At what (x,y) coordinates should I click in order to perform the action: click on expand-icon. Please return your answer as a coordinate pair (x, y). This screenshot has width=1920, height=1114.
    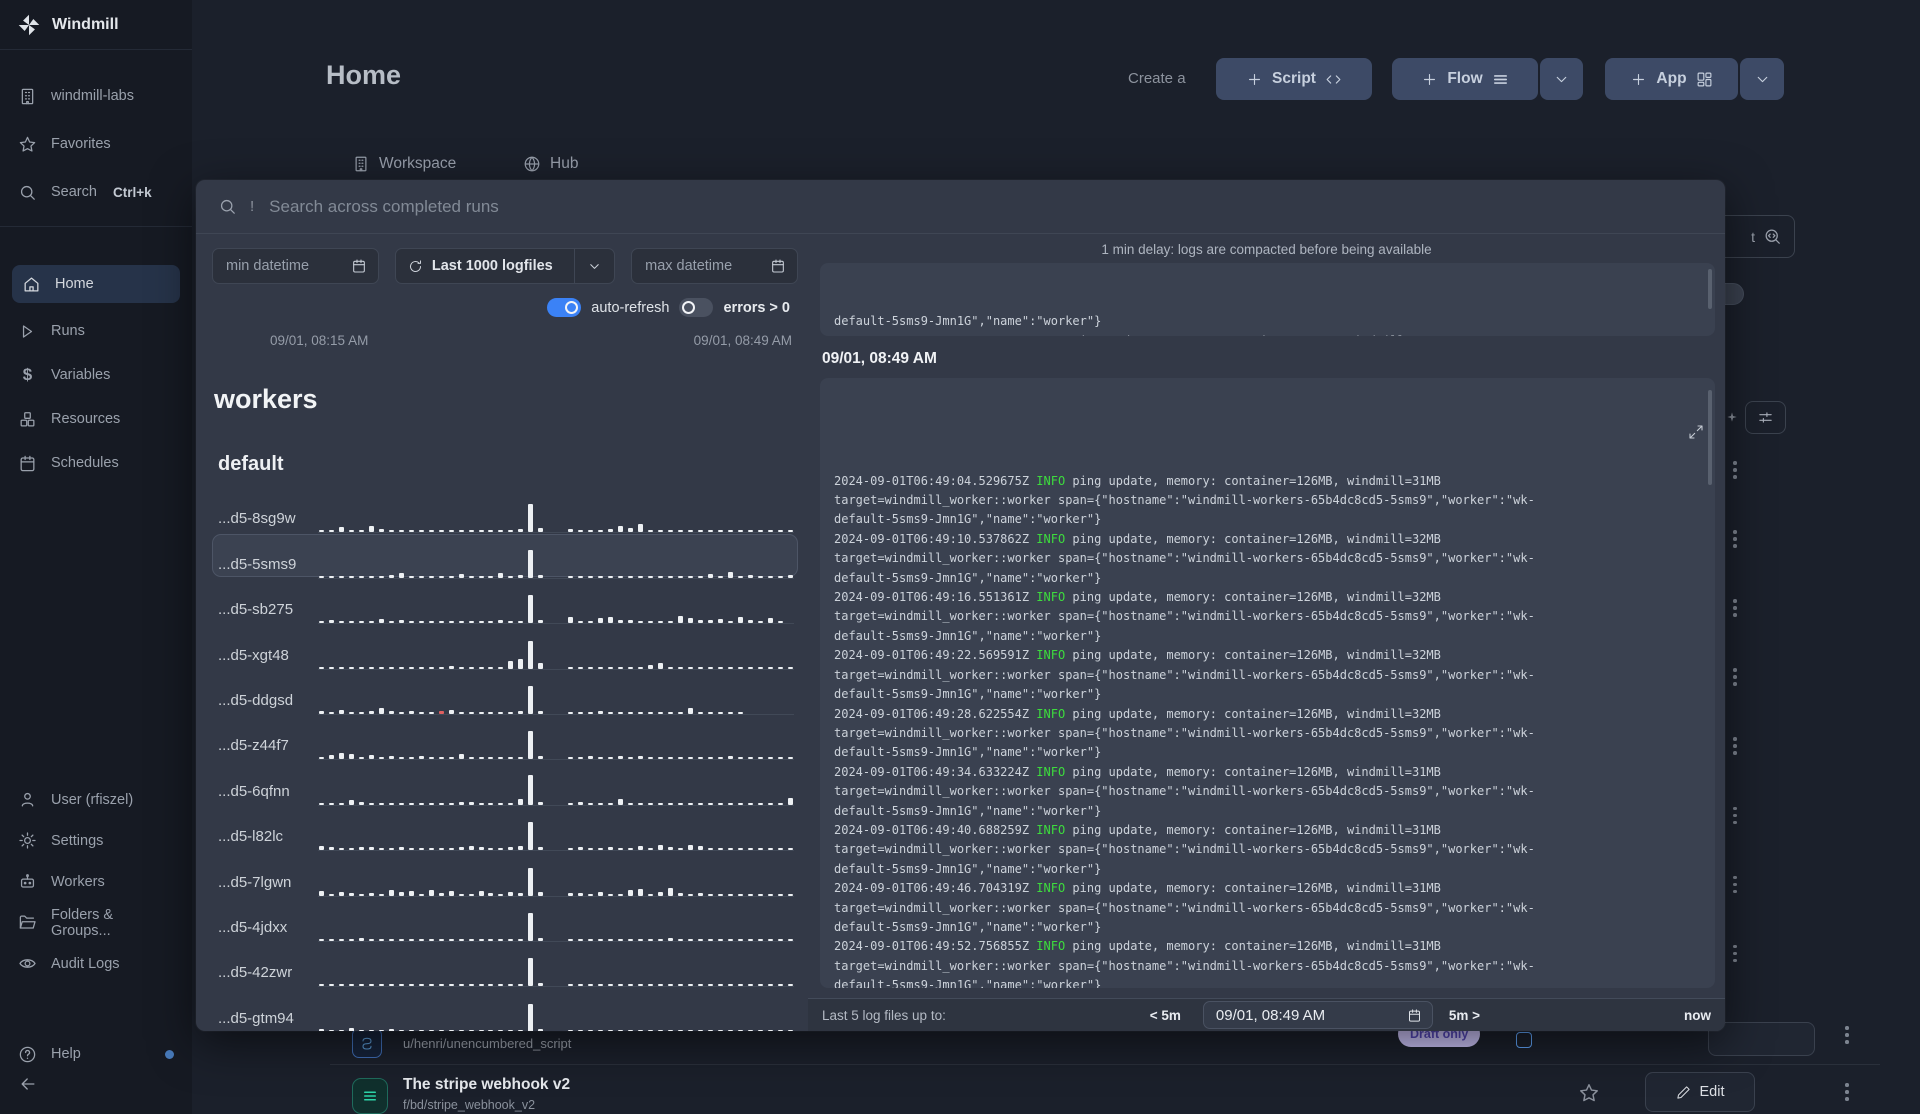
    Looking at the image, I should click on (1696, 412).